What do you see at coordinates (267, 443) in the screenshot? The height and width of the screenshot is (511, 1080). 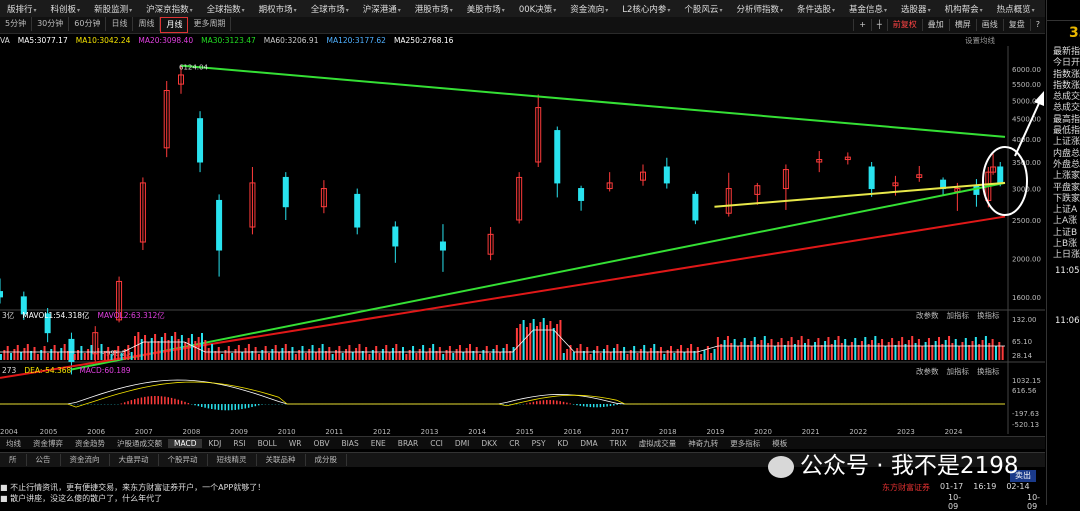 I see `indicator-tab: BOLL` at bounding box center [267, 443].